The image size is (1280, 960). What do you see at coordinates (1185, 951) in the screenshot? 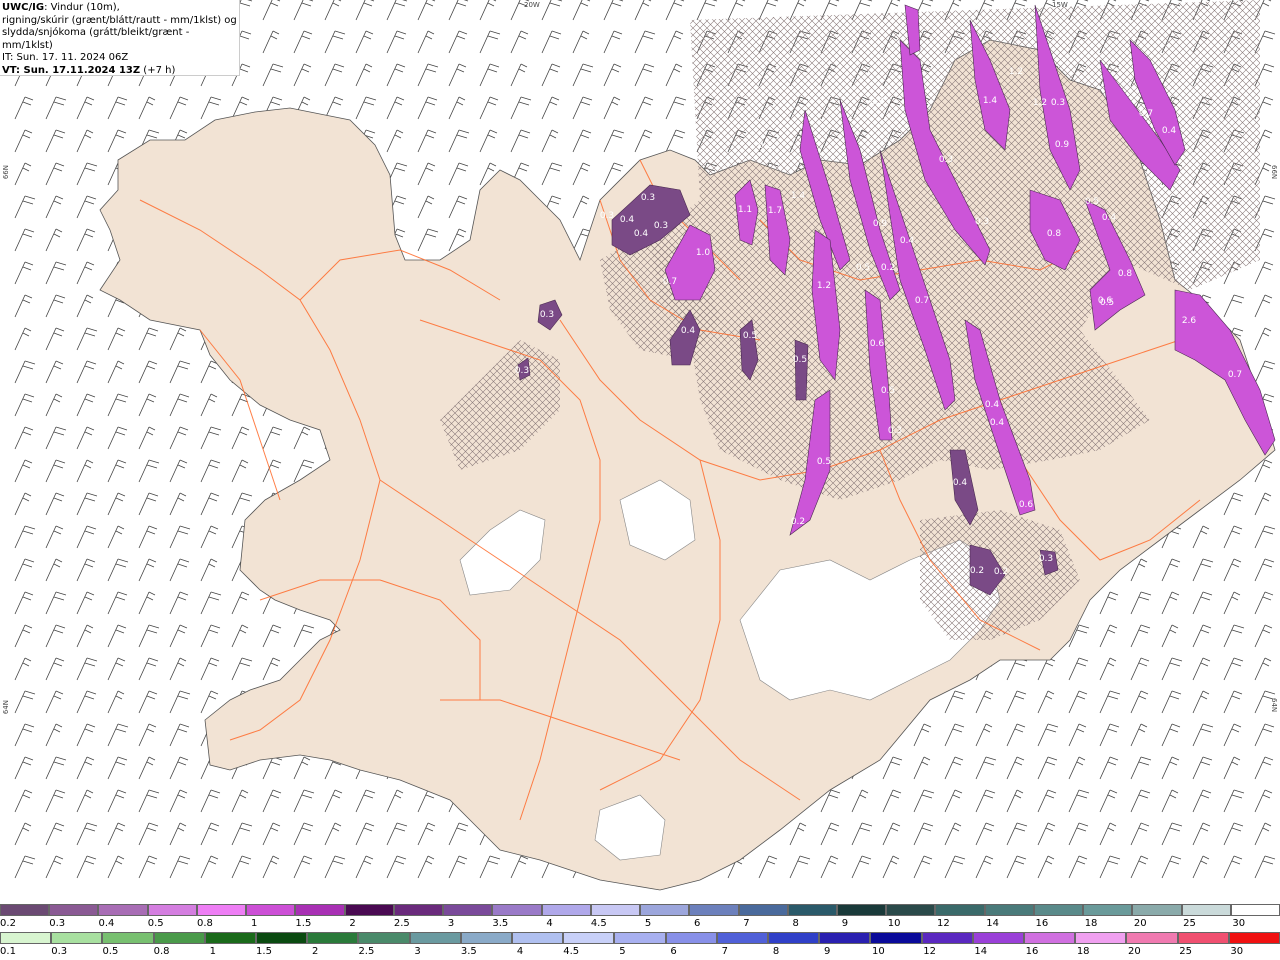
I see `legend-label: 25` at bounding box center [1185, 951].